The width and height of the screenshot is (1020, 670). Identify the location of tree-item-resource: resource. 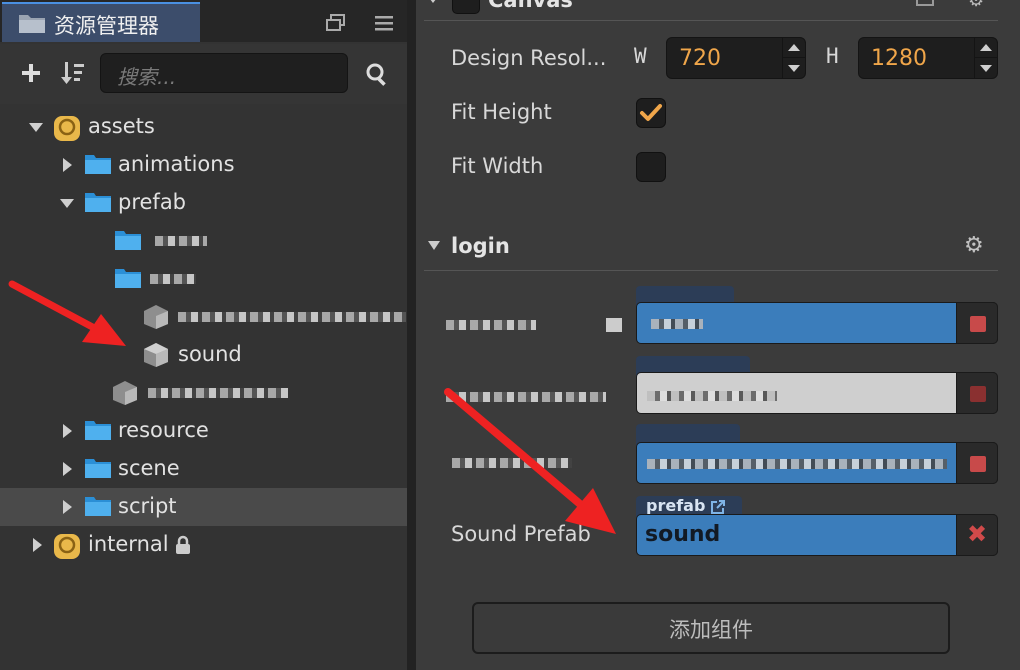
(203, 431).